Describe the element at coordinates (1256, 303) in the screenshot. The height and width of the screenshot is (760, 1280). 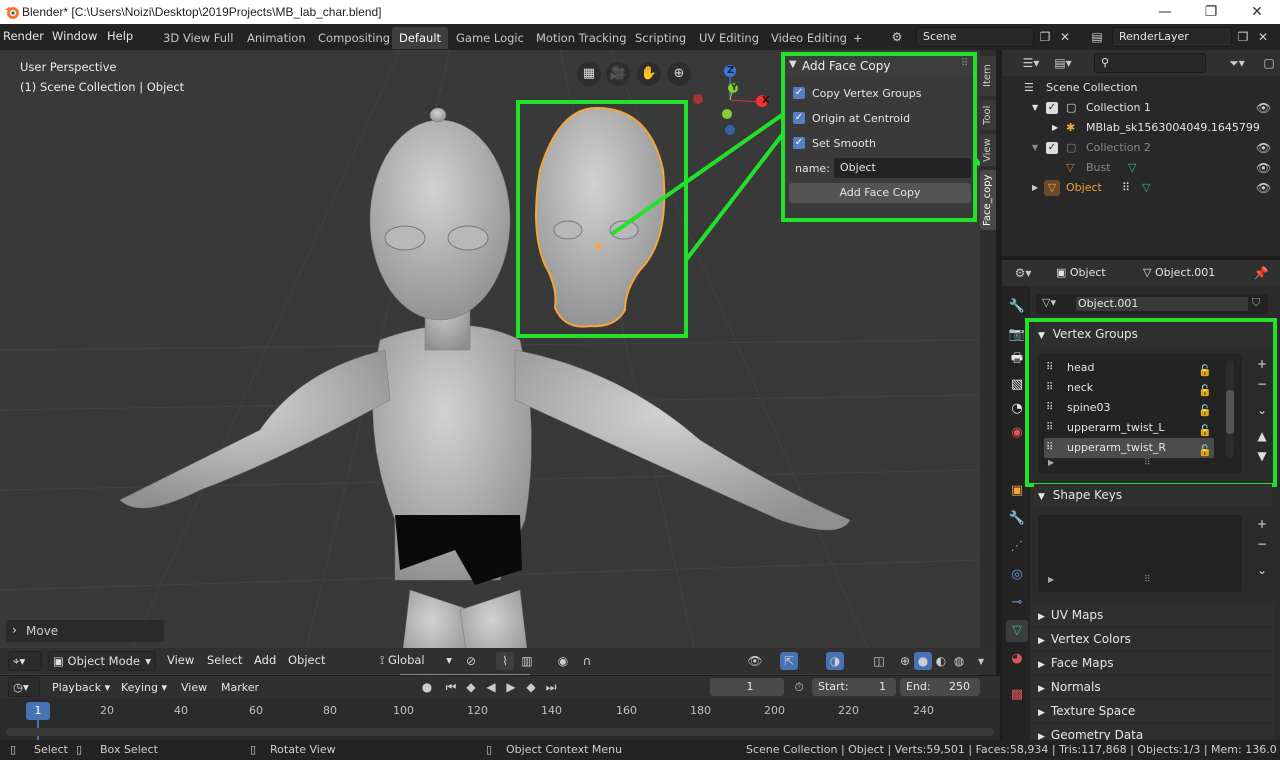
I see `fake-user-shield-icon: ⛉` at that location.